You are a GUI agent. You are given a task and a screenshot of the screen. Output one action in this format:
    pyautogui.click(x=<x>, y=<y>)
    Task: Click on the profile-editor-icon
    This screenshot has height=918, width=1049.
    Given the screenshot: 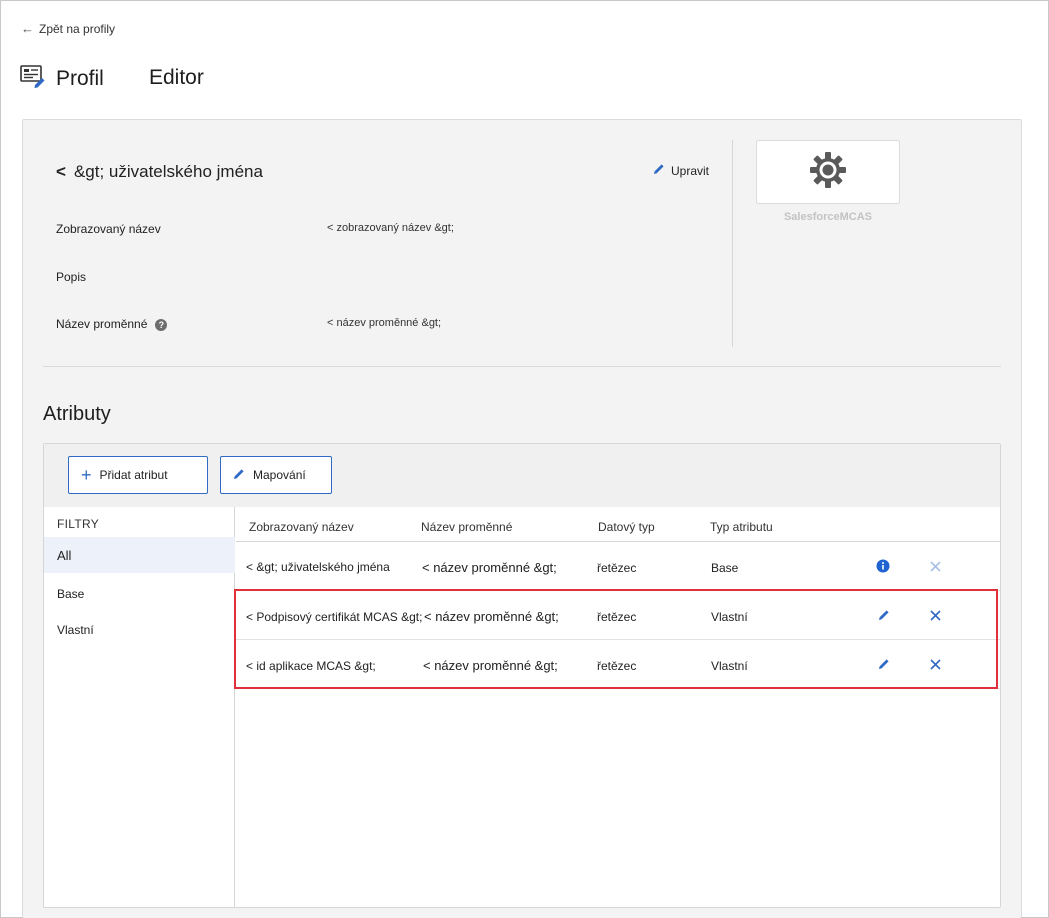 What is the action you would take?
    pyautogui.click(x=33, y=76)
    